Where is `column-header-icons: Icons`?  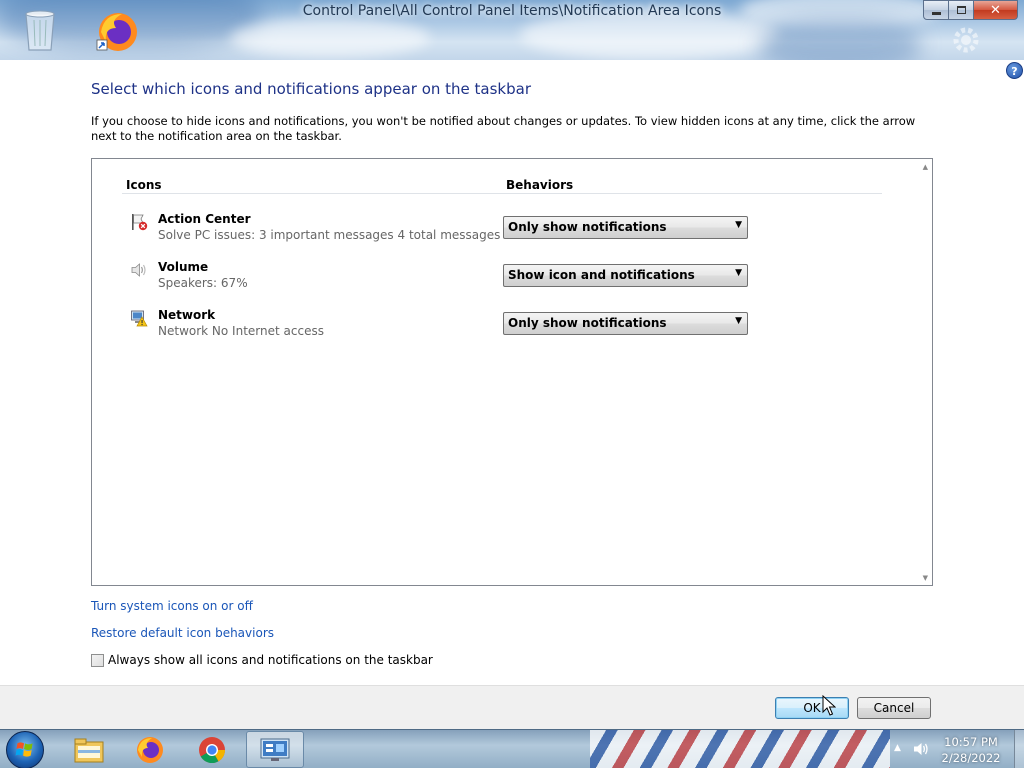
column-header-icons: Icons is located at coordinates (144, 185).